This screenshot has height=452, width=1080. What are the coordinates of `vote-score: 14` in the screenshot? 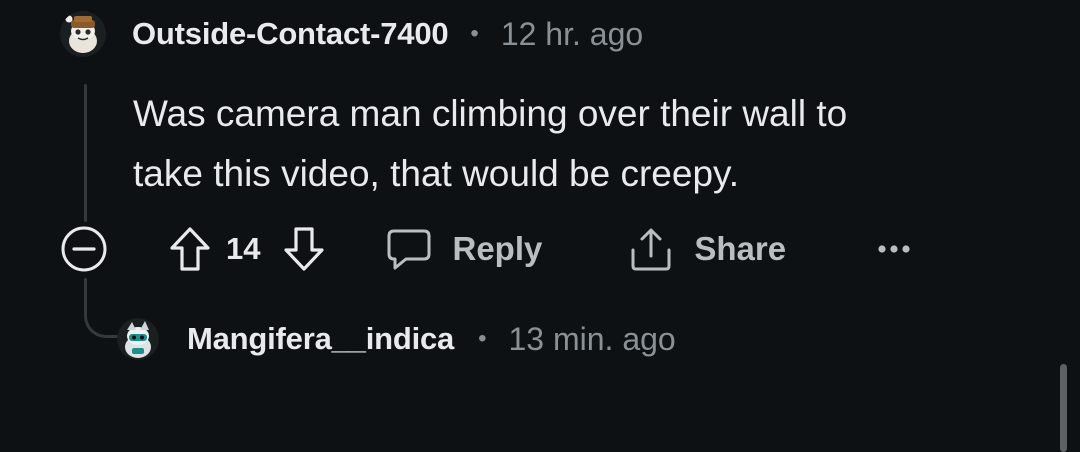 It's located at (243, 248).